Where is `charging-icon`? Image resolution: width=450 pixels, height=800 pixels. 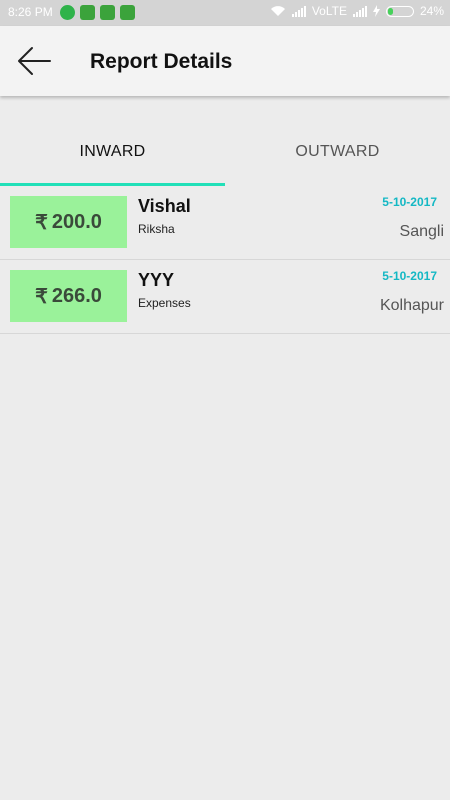
charging-icon is located at coordinates (376, 11).